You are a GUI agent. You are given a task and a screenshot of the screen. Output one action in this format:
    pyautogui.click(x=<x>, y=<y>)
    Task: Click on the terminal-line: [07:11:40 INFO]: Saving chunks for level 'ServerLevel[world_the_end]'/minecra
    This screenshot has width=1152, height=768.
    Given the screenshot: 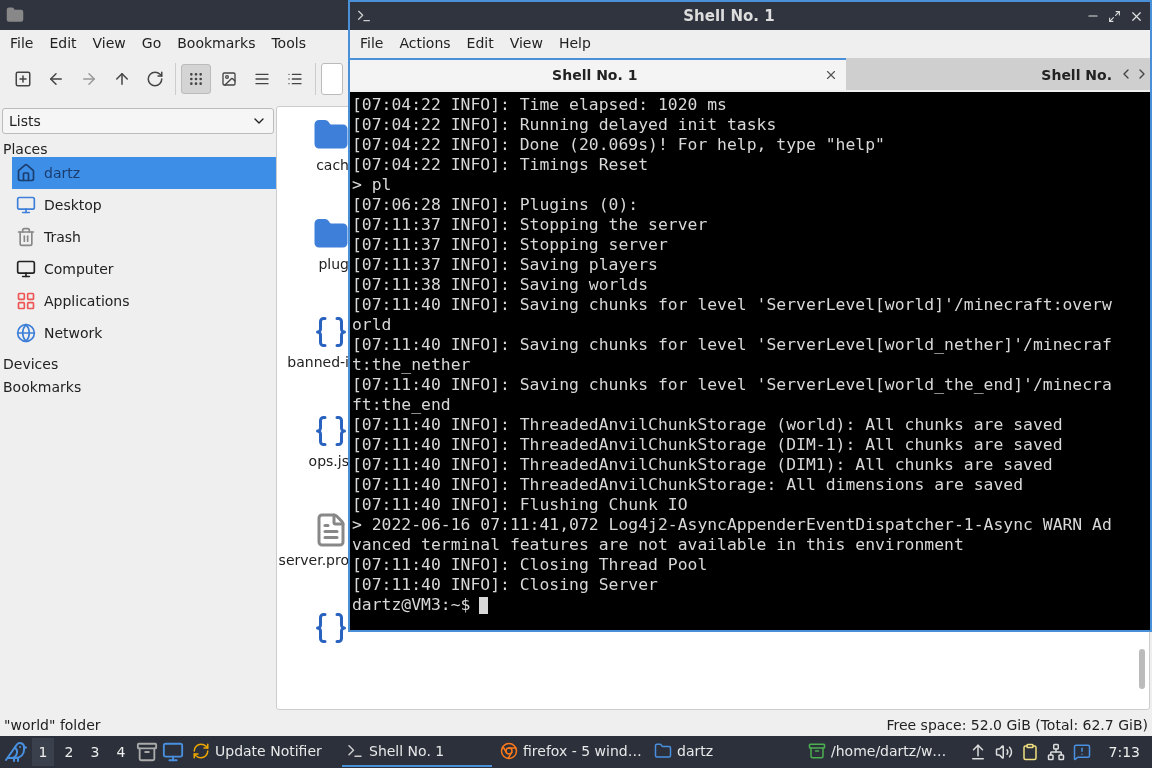 What is the action you would take?
    pyautogui.click(x=732, y=385)
    